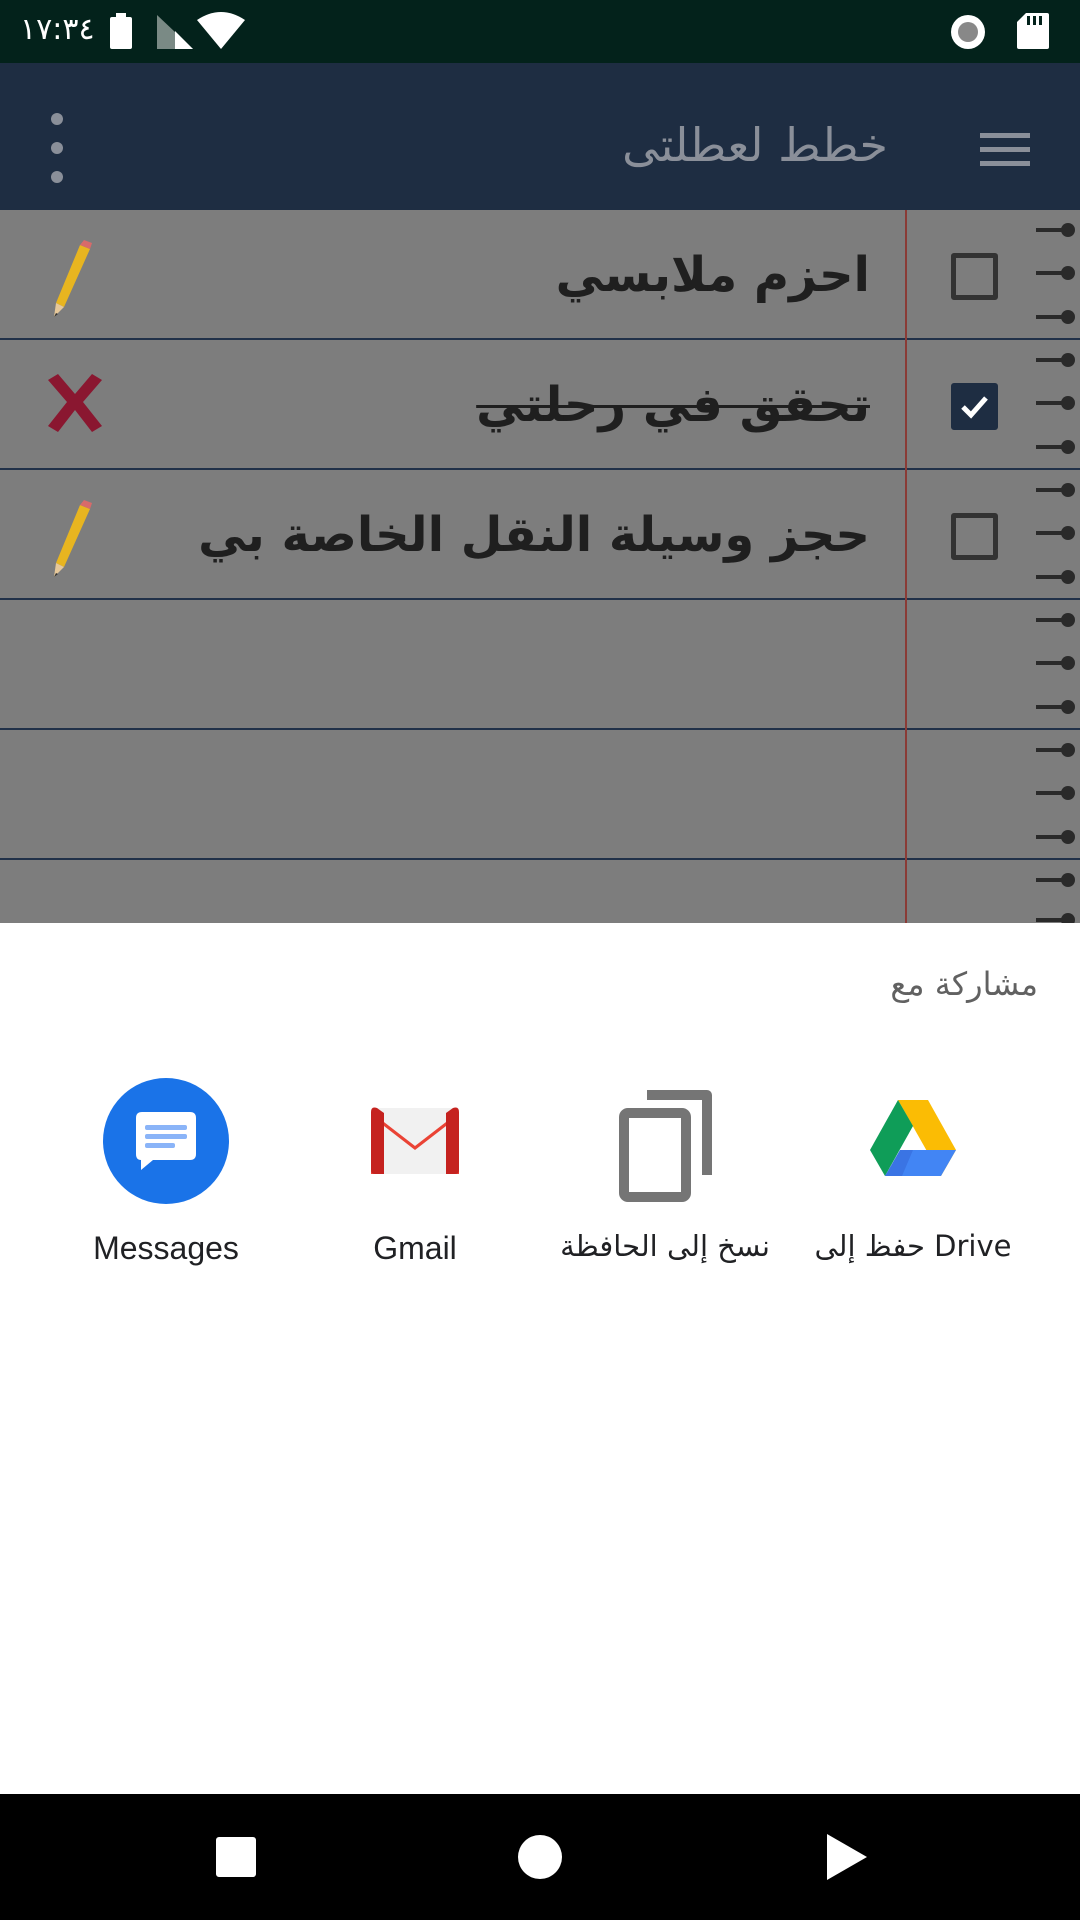 This screenshot has width=1080, height=1920. Describe the element at coordinates (755, 145) in the screenshot. I see `page-title: خطط لعطلتى` at that location.